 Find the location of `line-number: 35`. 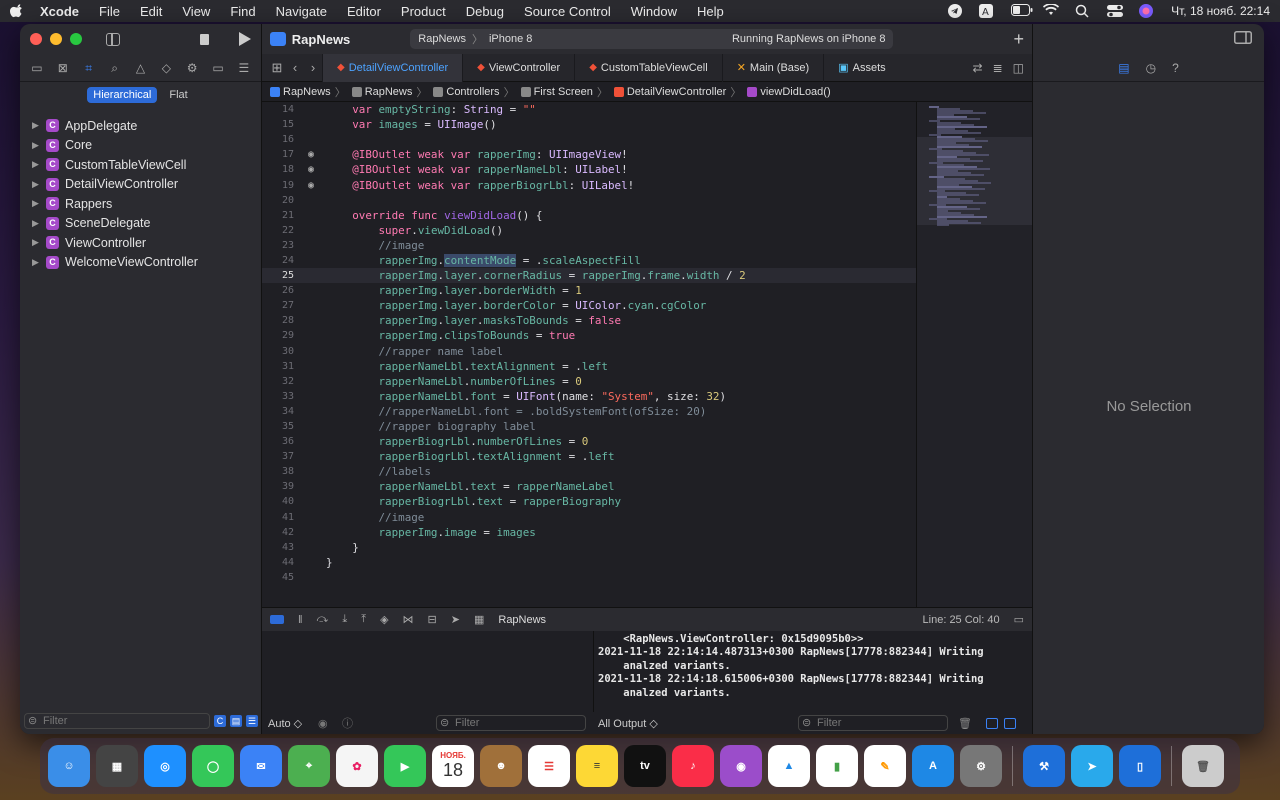

line-number: 35 is located at coordinates (279, 426).